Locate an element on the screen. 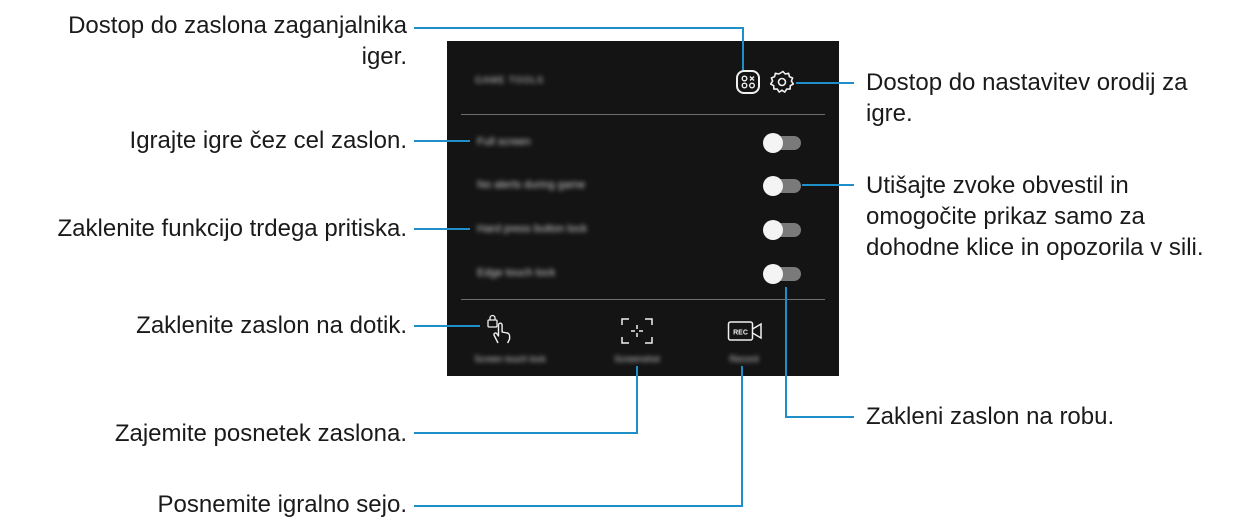  no-alerts-toggle is located at coordinates (782, 186).